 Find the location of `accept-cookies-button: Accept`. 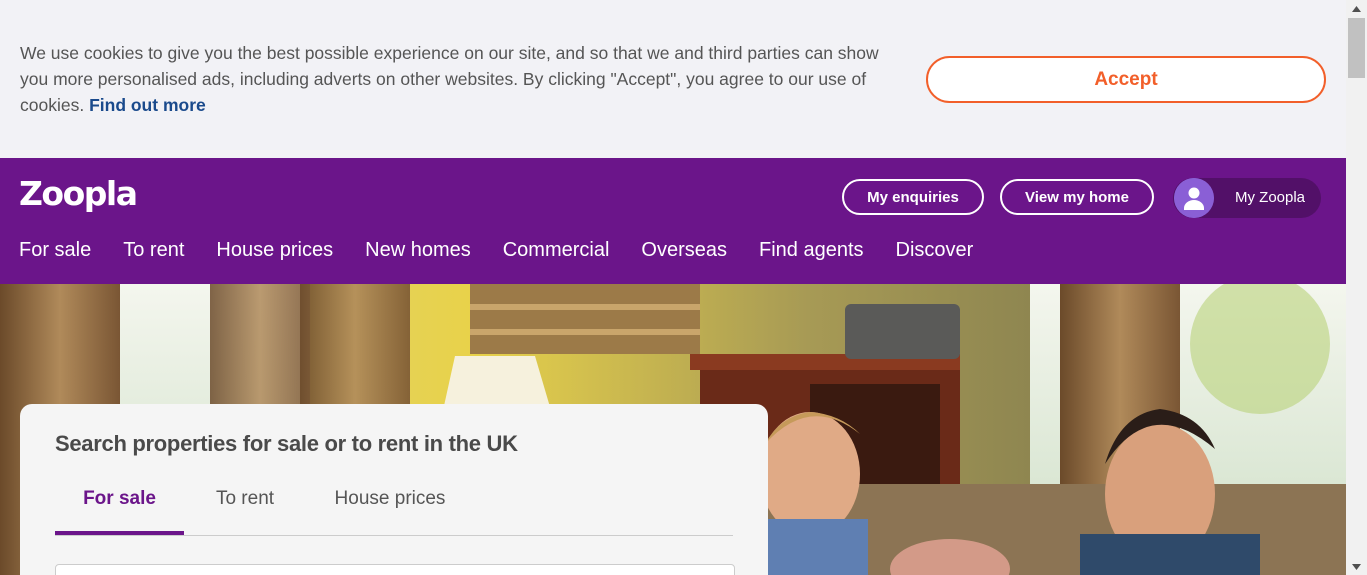

accept-cookies-button: Accept is located at coordinates (1126, 79).